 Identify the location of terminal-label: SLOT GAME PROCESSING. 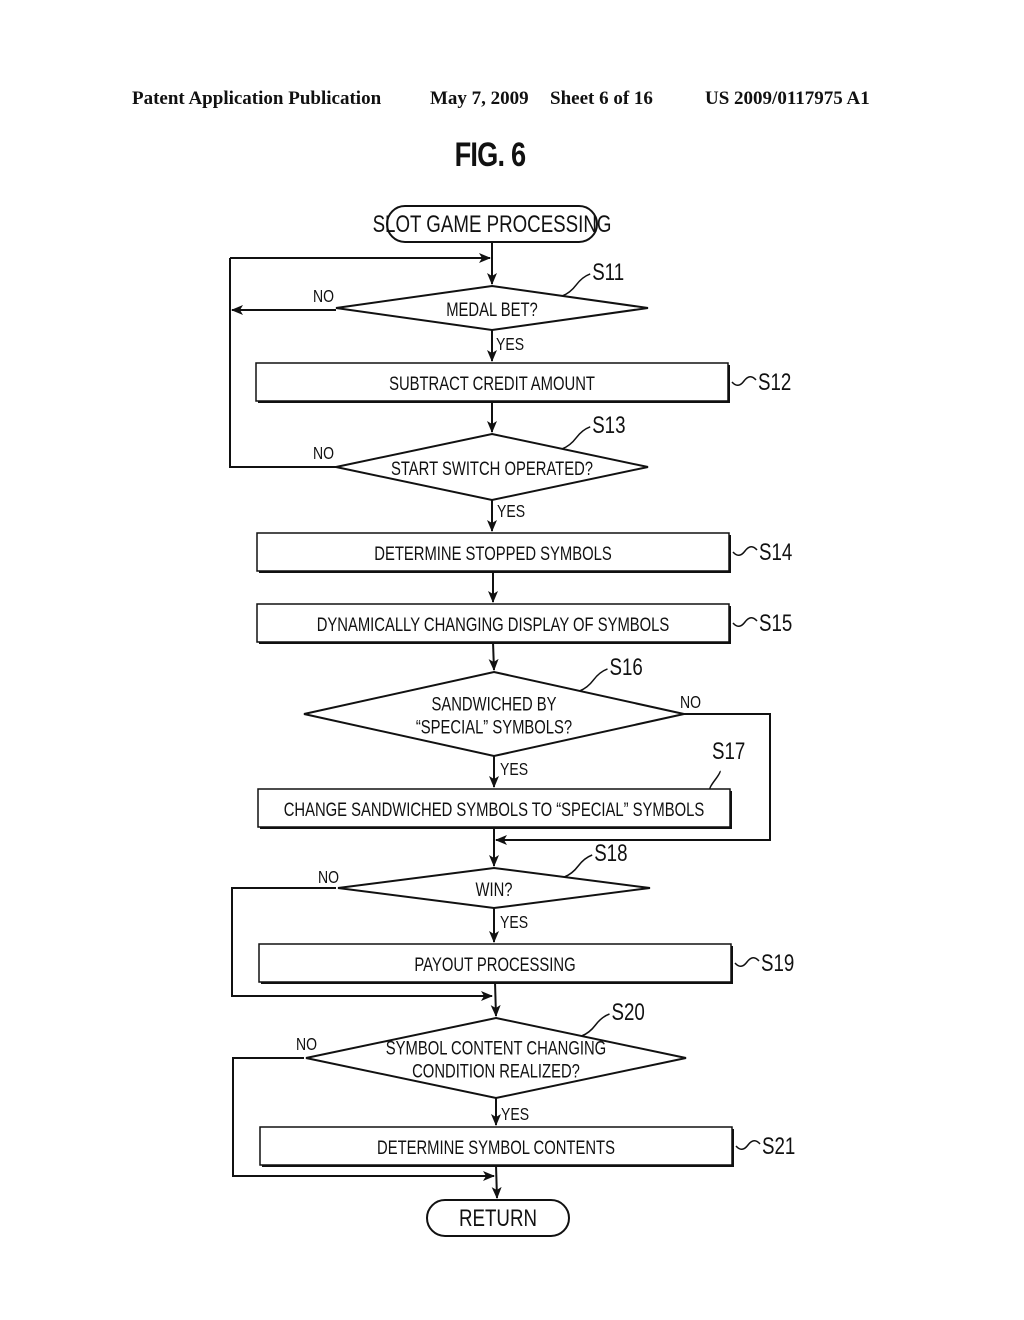
(492, 224).